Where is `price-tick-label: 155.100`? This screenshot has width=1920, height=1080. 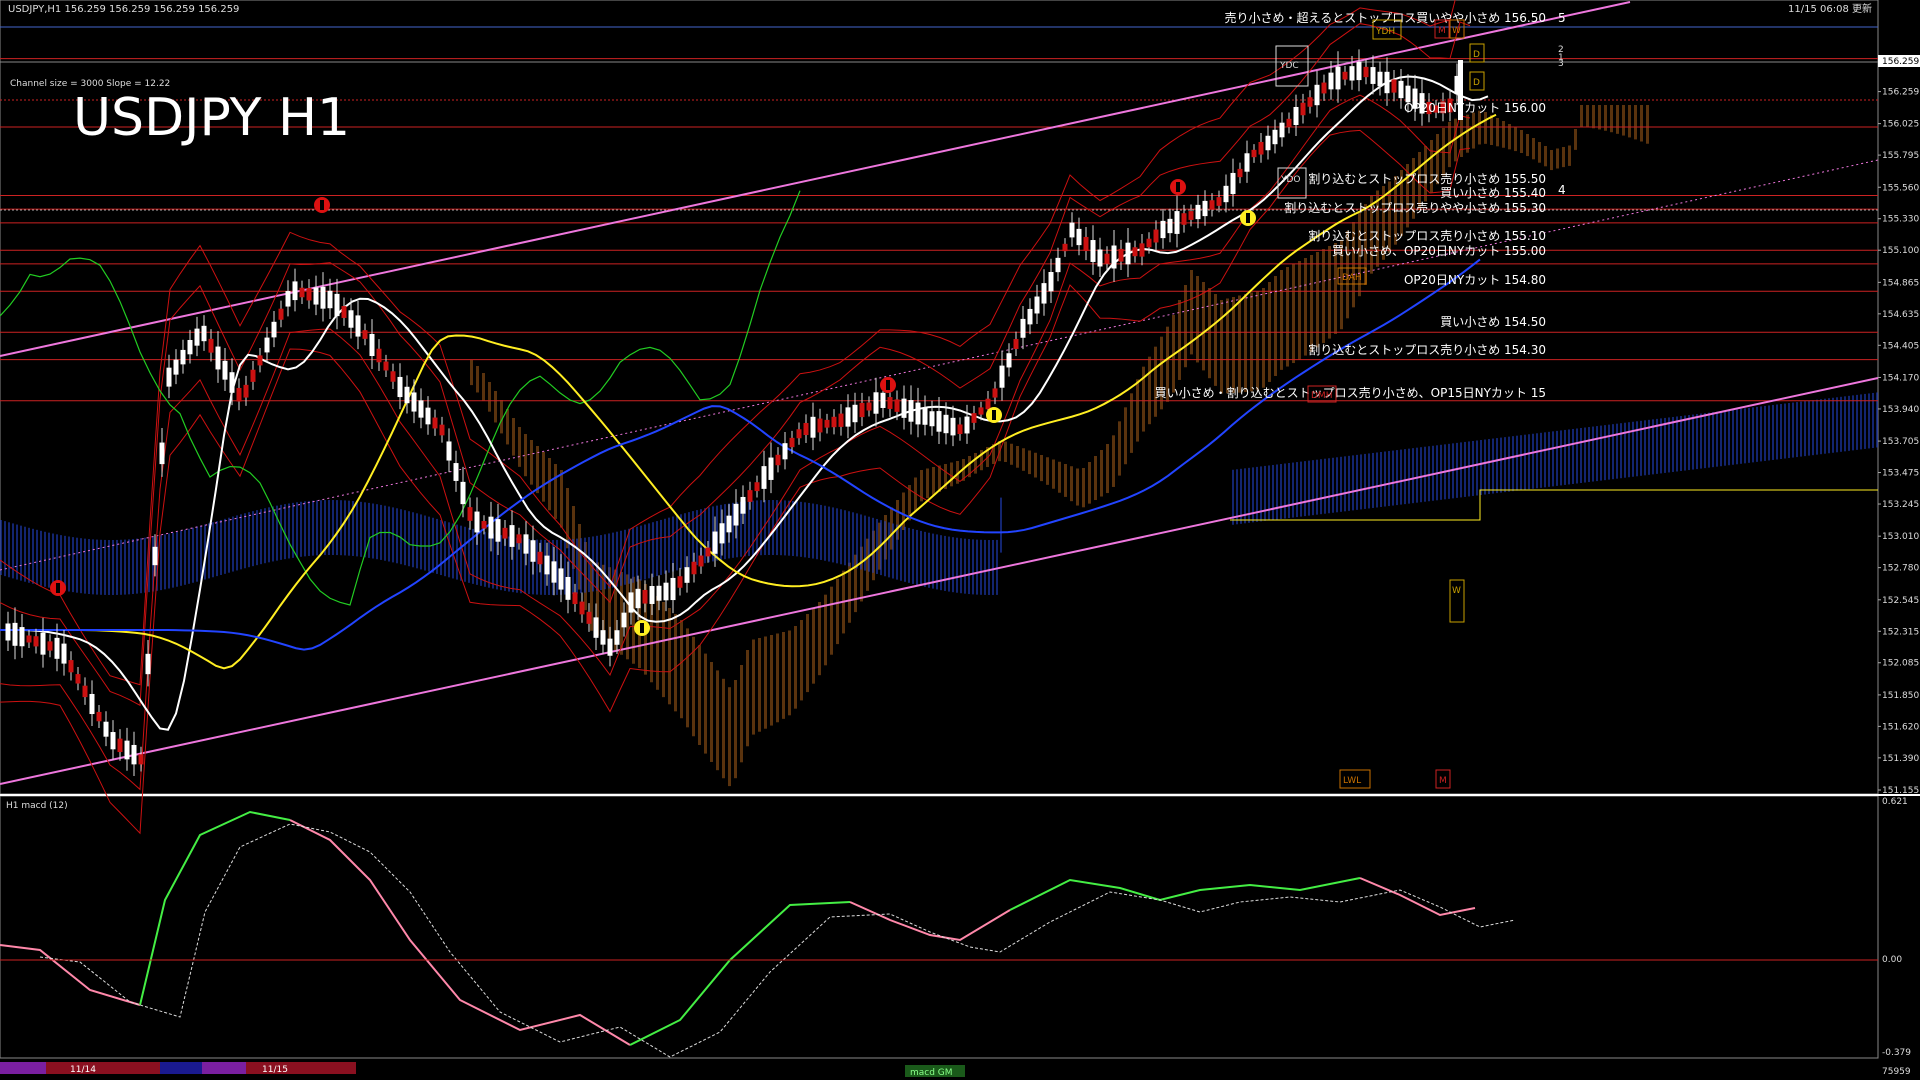 price-tick-label: 155.100 is located at coordinates (1900, 251).